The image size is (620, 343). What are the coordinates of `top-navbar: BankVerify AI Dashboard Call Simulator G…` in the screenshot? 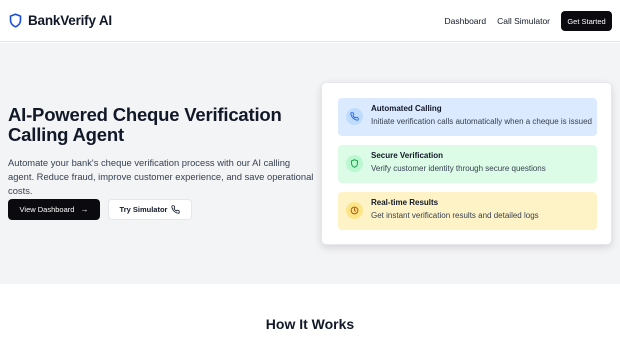 It's located at (310, 21).